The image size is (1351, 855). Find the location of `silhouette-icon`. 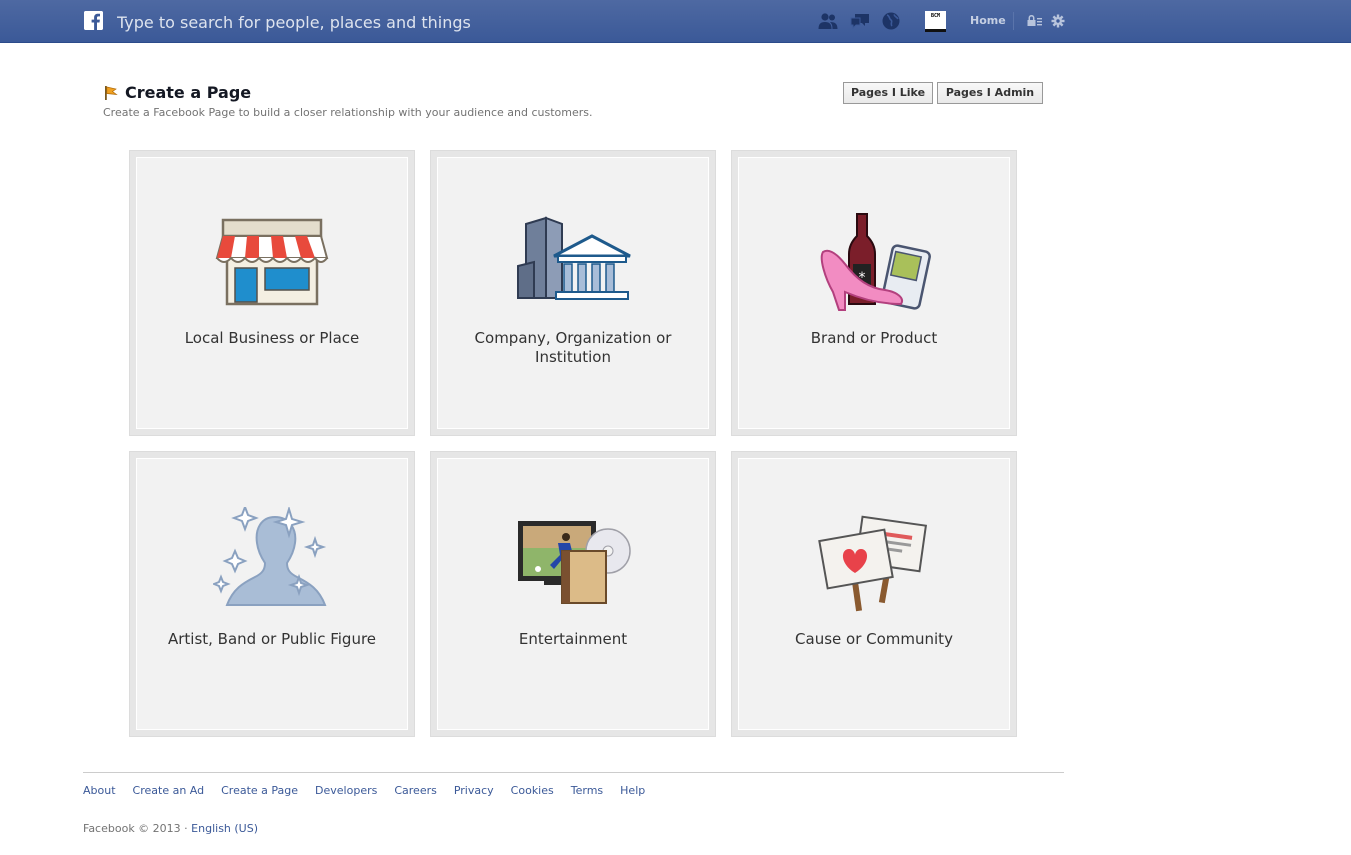

silhouette-icon is located at coordinates (272, 560).